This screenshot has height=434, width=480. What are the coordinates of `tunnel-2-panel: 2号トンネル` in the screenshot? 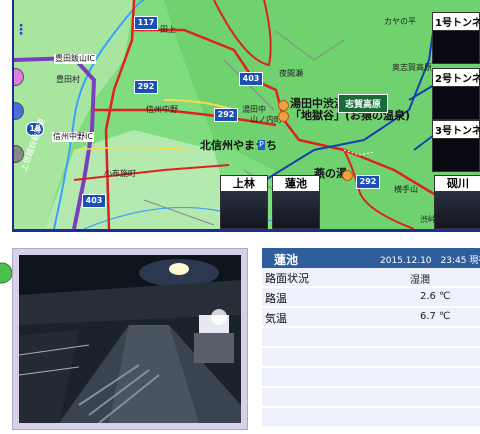 It's located at (456, 94).